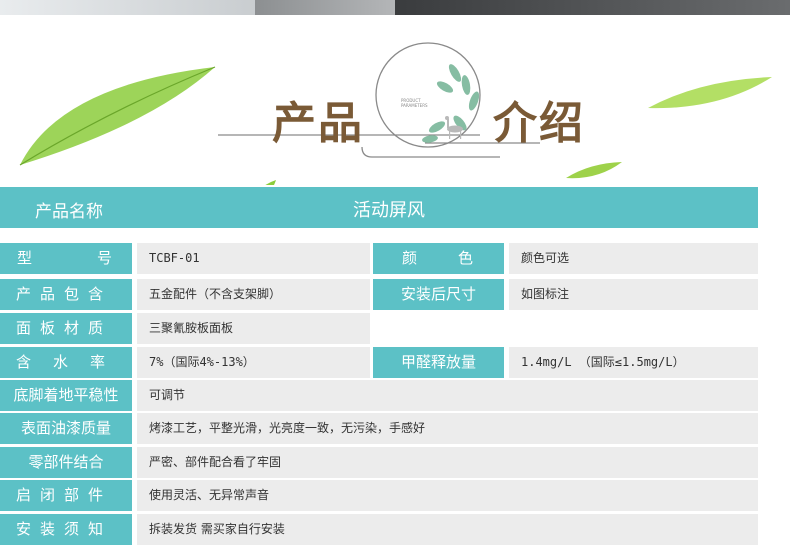  What do you see at coordinates (389, 210) in the screenshot?
I see `product-name-value: 活动屏风` at bounding box center [389, 210].